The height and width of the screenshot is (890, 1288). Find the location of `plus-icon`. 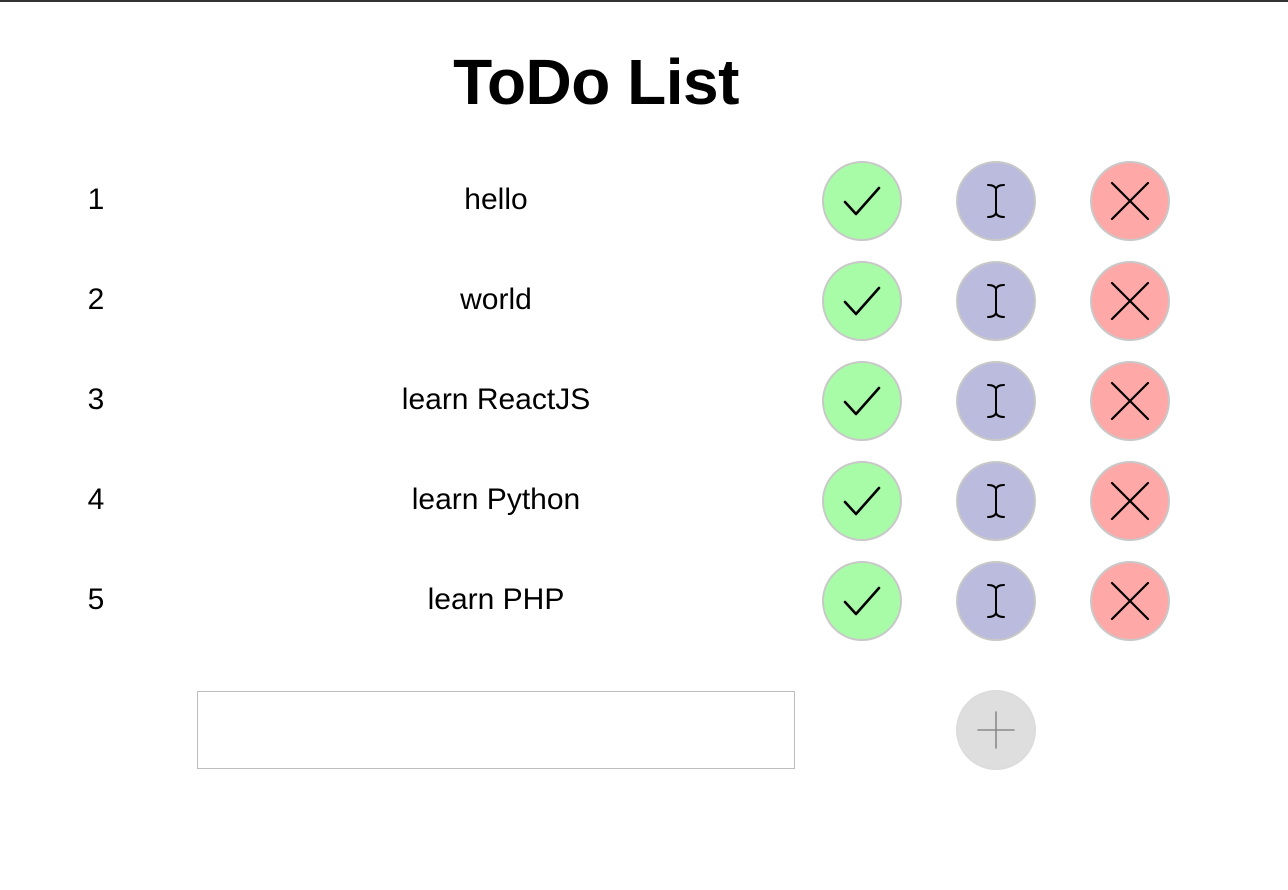

plus-icon is located at coordinates (996, 730).